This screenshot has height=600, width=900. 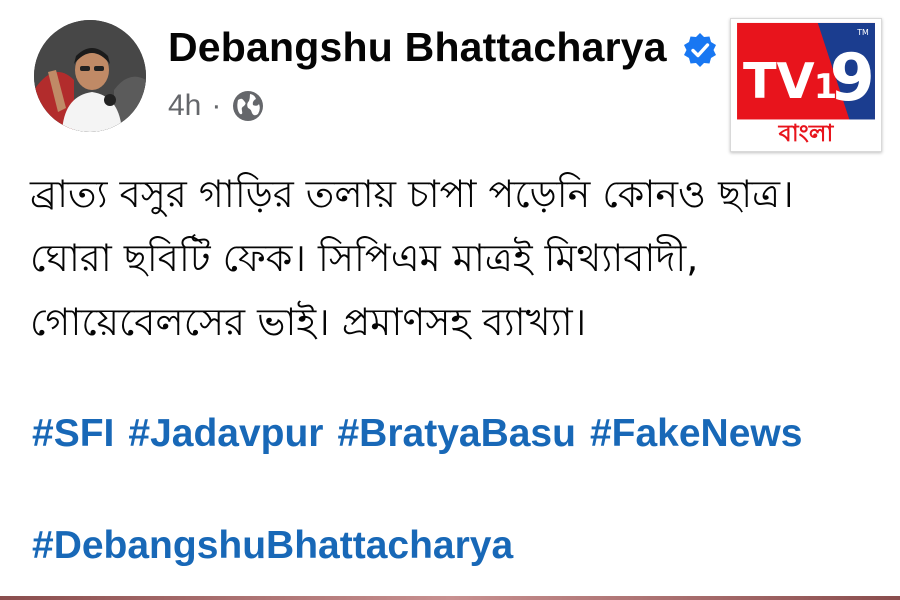 What do you see at coordinates (417, 47) in the screenshot?
I see `author-name: Debangshu Bhattacharya` at bounding box center [417, 47].